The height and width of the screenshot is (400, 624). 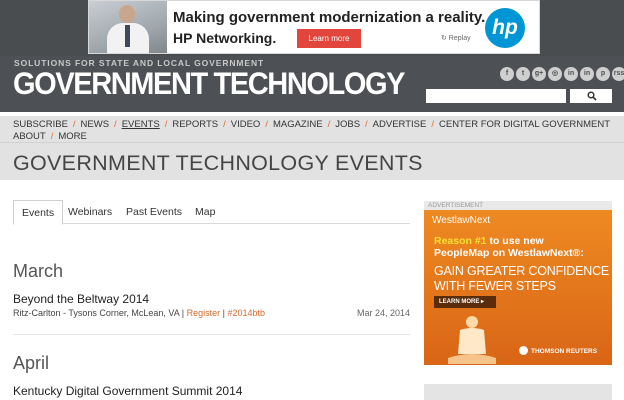 What do you see at coordinates (507, 74) in the screenshot?
I see `facebook-icon: f` at bounding box center [507, 74].